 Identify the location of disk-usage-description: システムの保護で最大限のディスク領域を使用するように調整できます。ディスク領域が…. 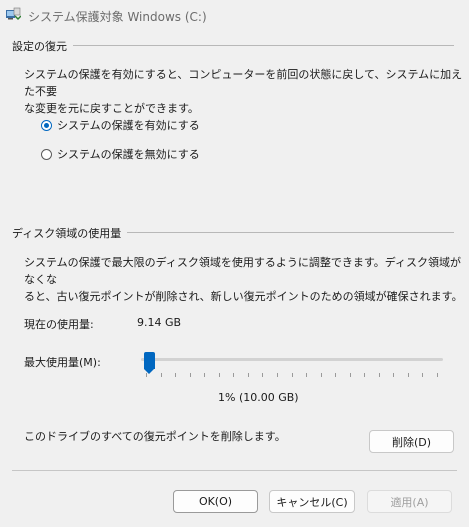
(244, 279).